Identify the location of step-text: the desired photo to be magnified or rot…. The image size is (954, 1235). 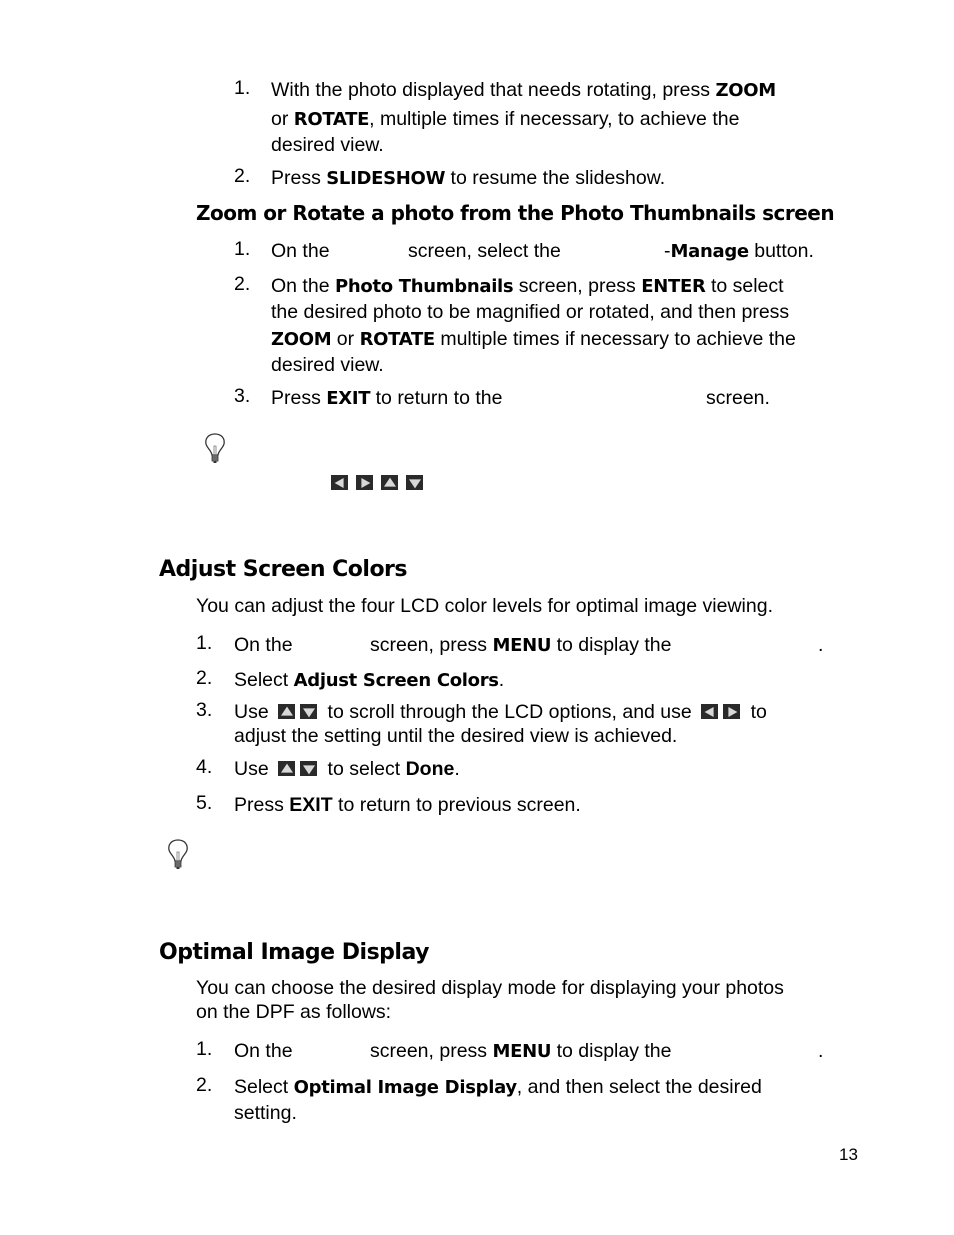
(530, 312).